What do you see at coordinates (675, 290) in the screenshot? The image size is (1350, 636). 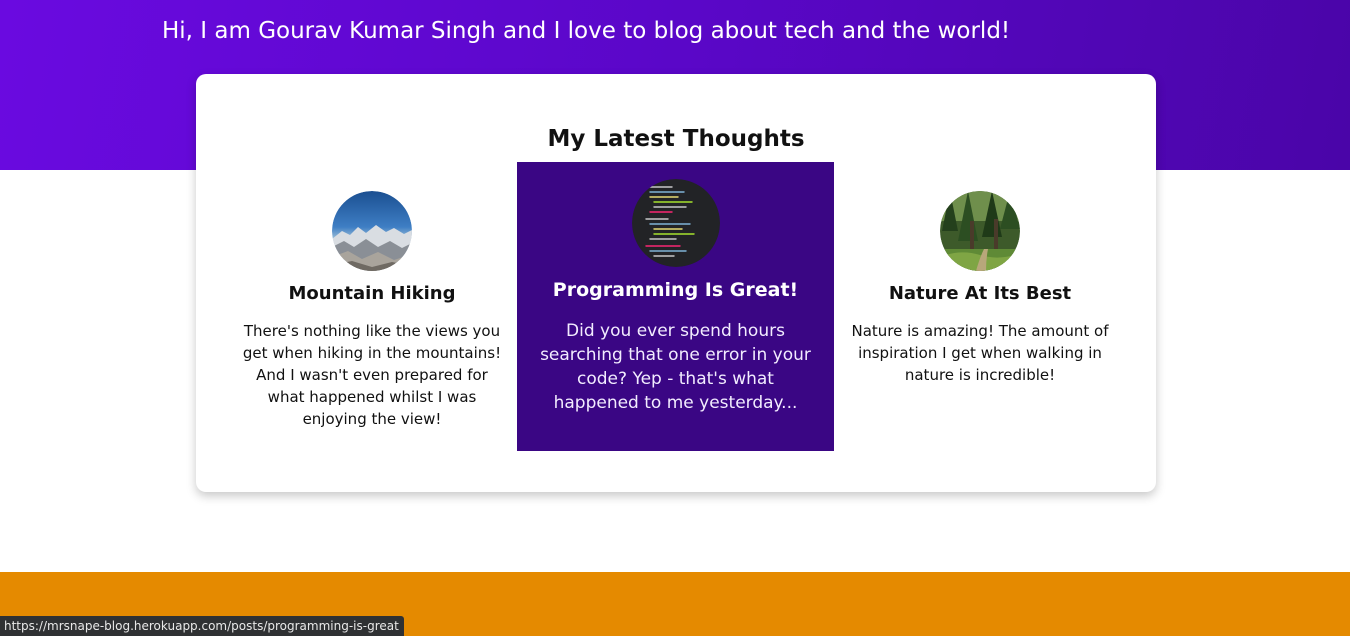 I see `post-title: Programming Is Great!` at bounding box center [675, 290].